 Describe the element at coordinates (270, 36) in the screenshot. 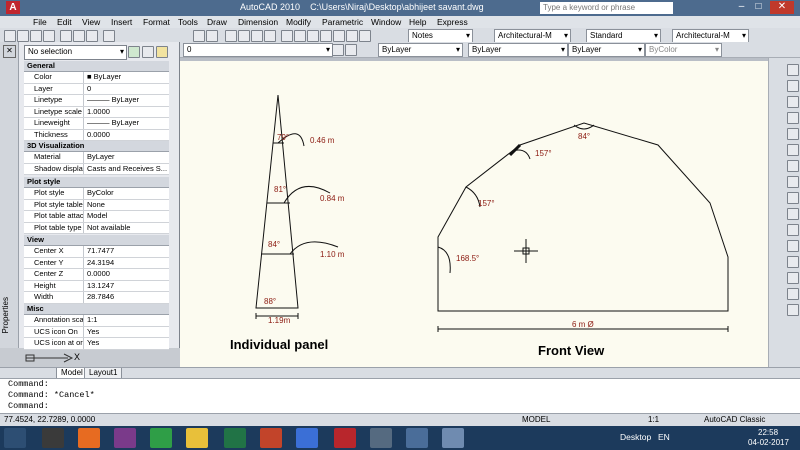

I see `zoom-previous-icon` at that location.